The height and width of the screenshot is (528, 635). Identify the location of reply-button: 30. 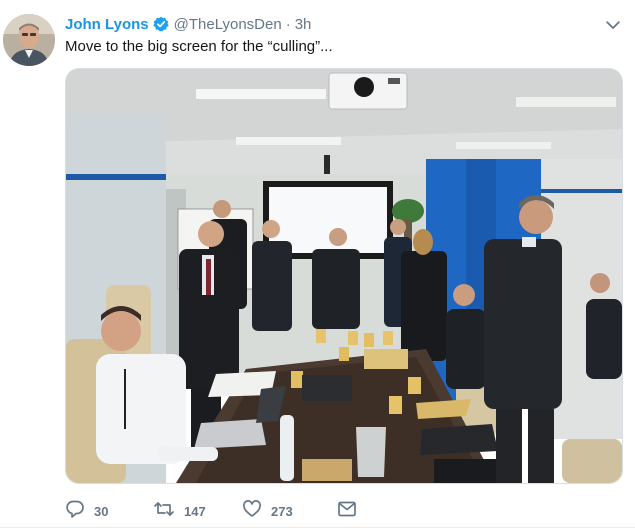
(109, 511).